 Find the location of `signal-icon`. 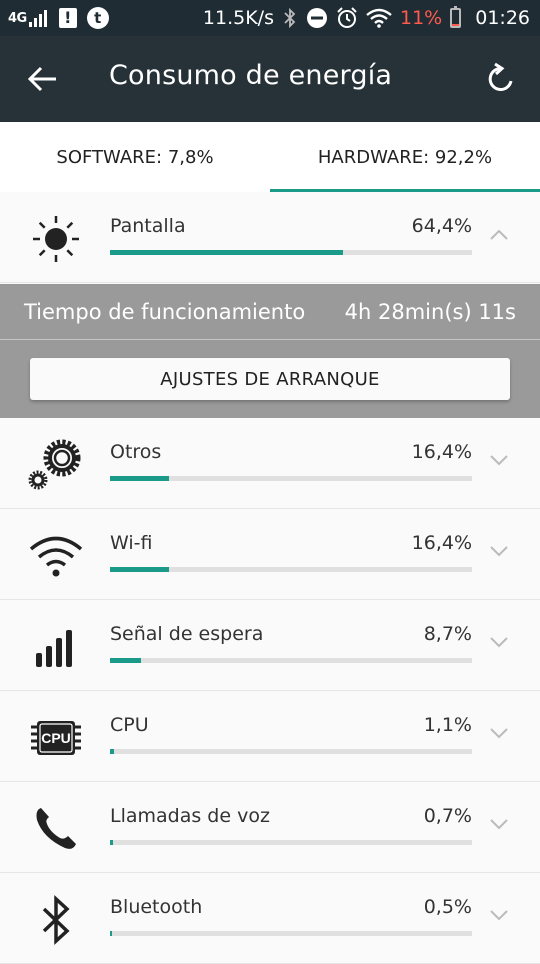

signal-icon is located at coordinates (37, 18).